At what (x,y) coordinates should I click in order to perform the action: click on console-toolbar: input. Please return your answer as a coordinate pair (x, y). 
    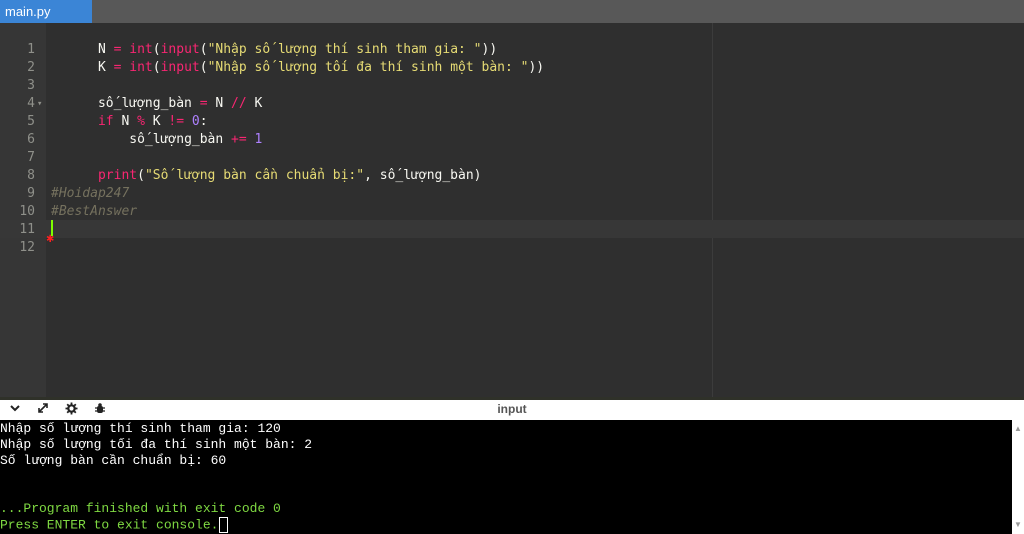
    Looking at the image, I should click on (512, 410).